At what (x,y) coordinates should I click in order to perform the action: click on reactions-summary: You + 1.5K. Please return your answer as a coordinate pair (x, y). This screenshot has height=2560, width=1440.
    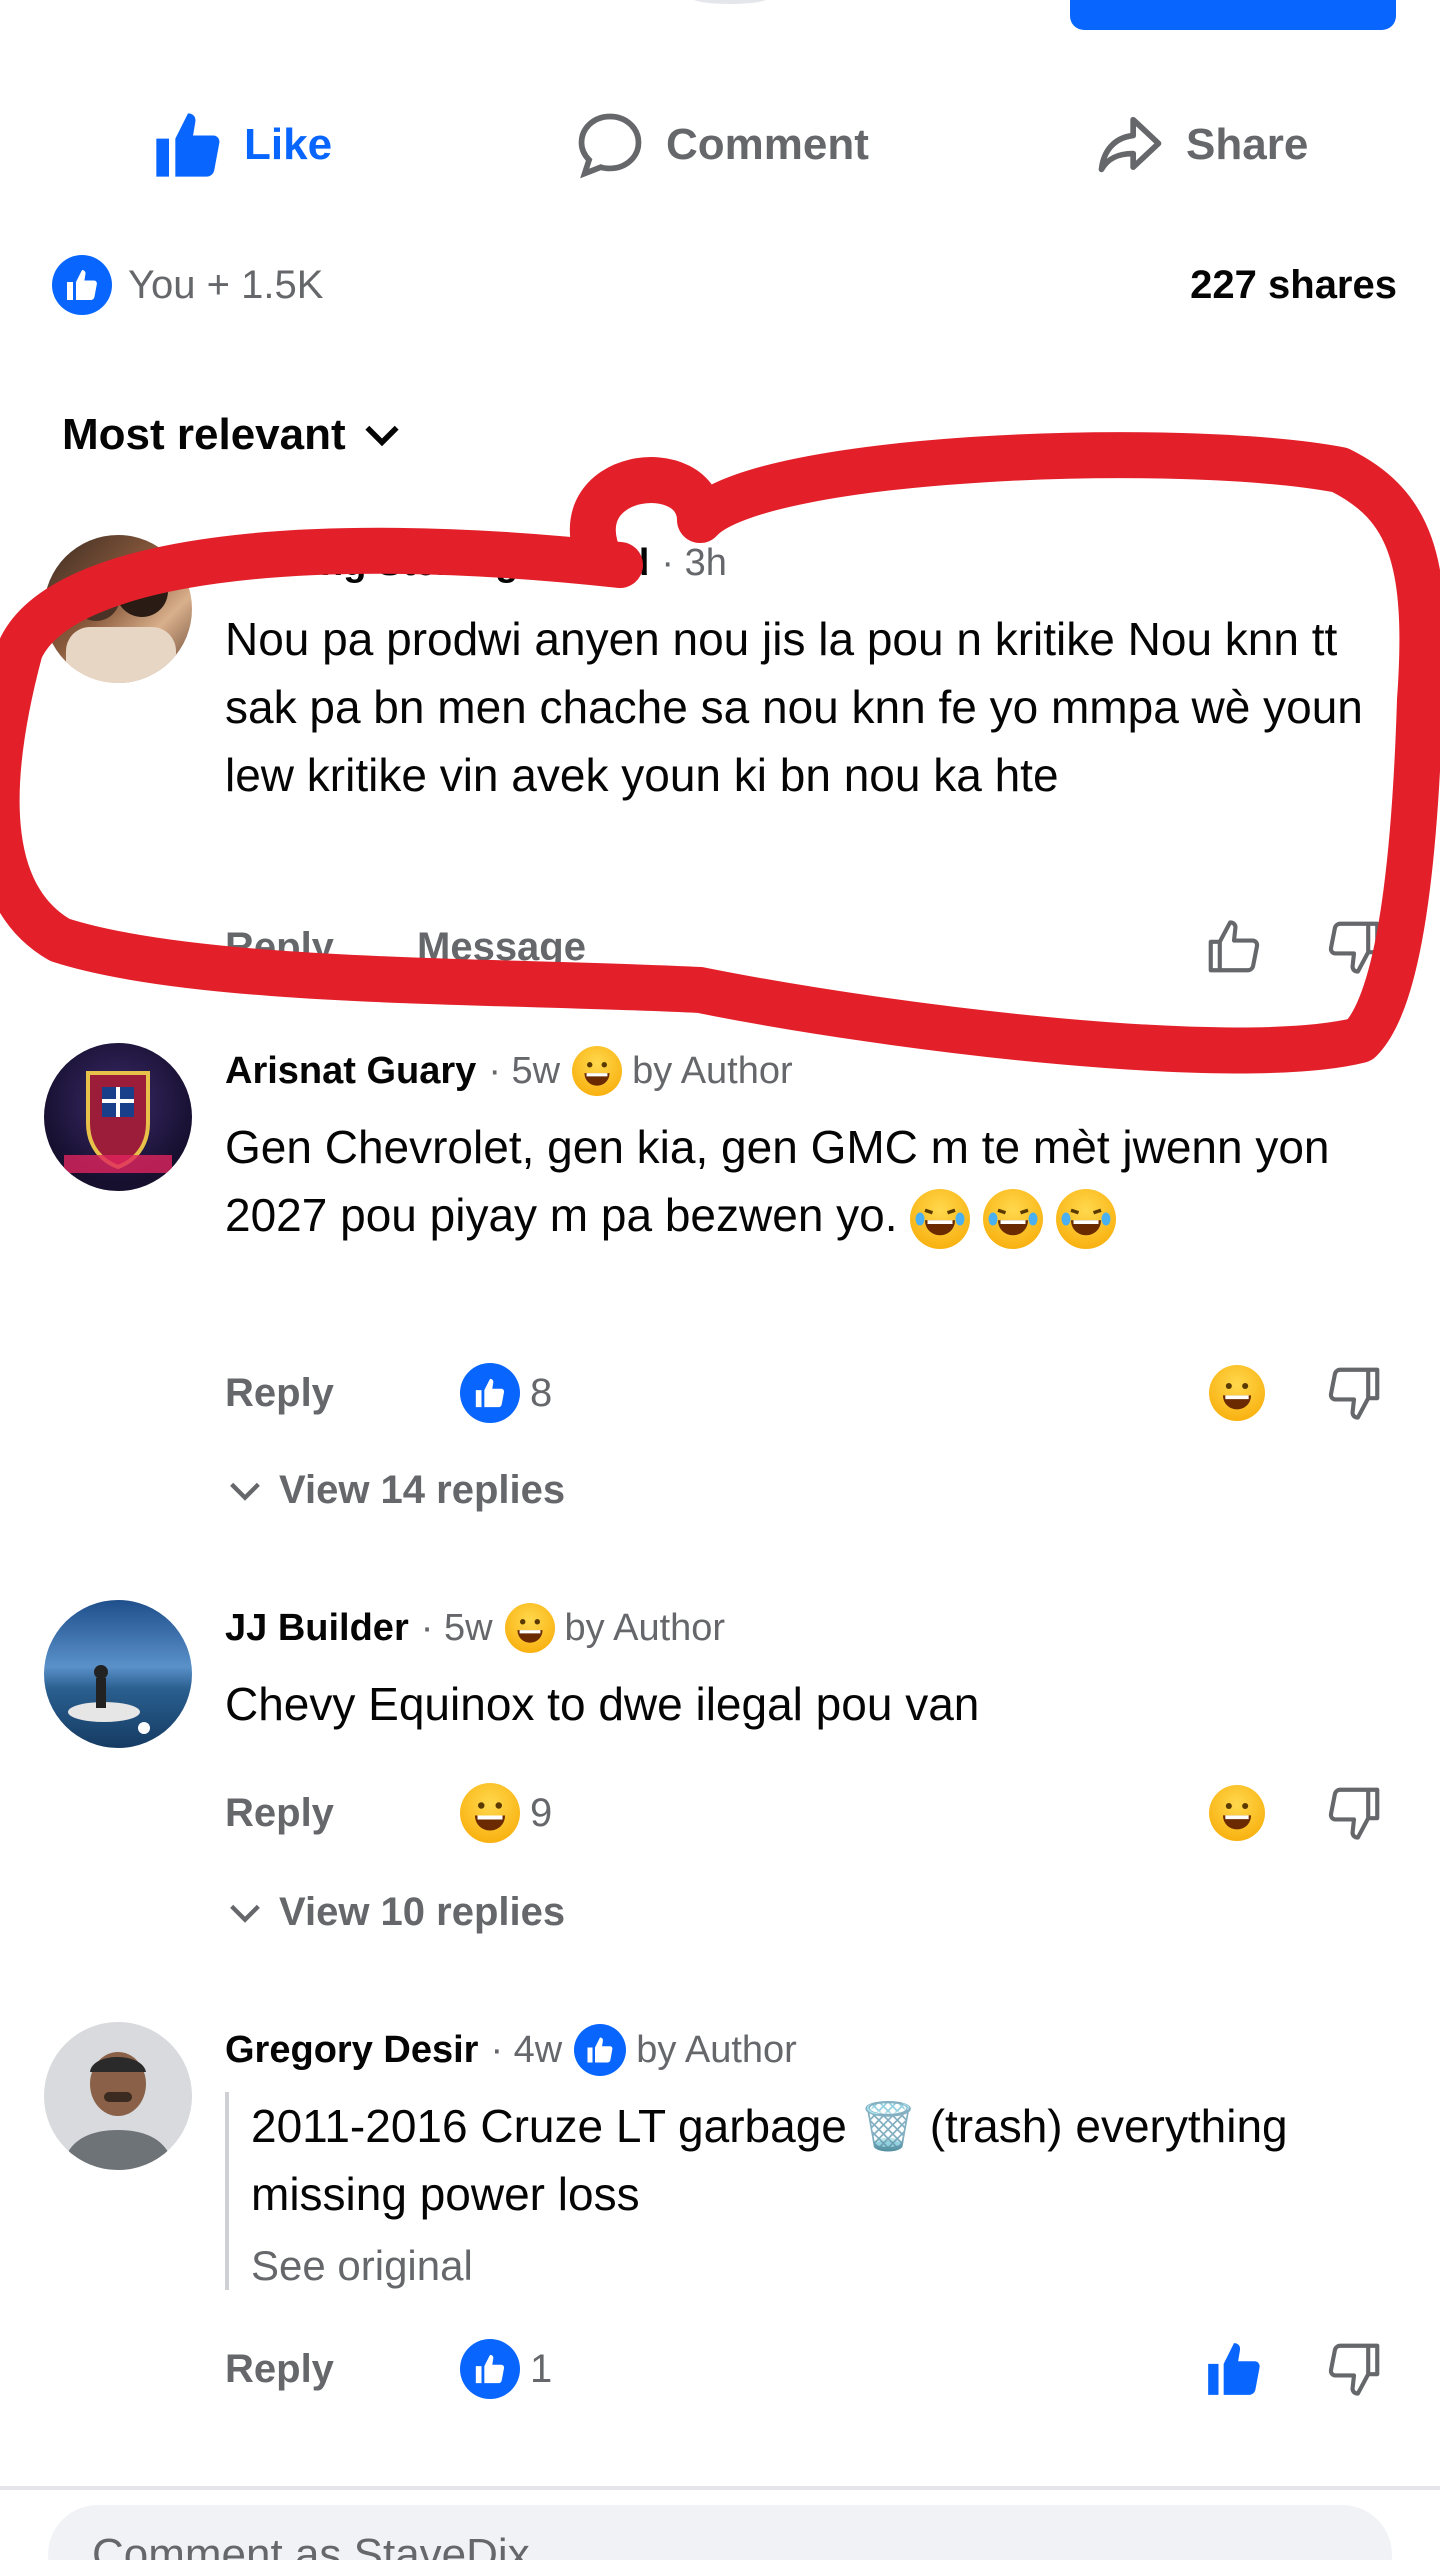
    Looking at the image, I should click on (187, 285).